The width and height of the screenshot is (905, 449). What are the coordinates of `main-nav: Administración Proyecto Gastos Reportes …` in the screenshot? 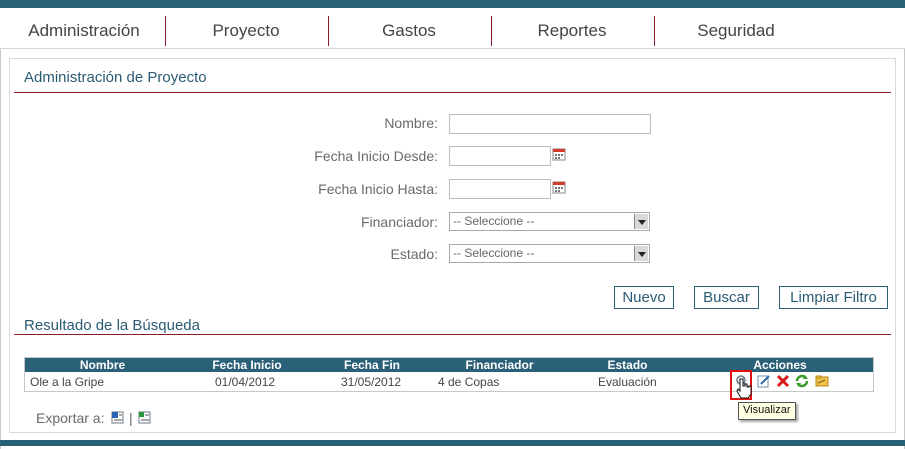 It's located at (452, 28).